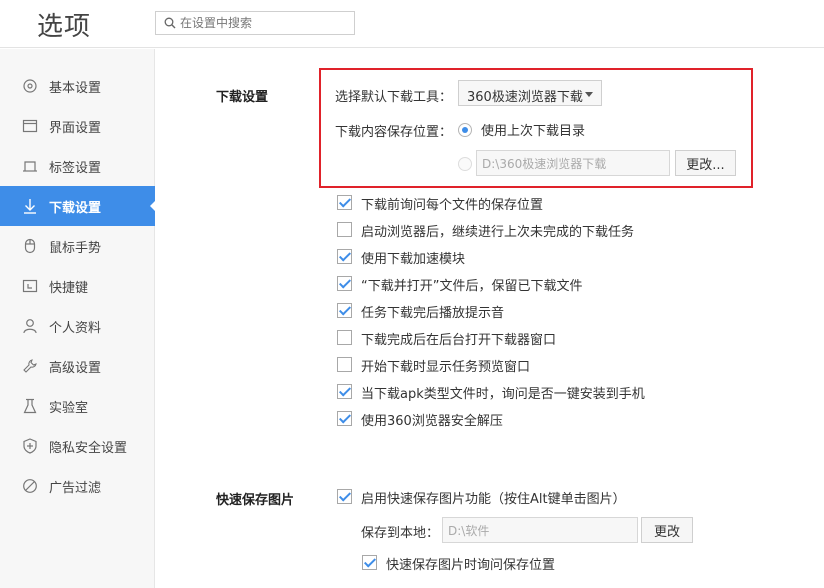 This screenshot has width=824, height=588. I want to click on sidebar-item-basic: 基本设置, so click(77, 86).